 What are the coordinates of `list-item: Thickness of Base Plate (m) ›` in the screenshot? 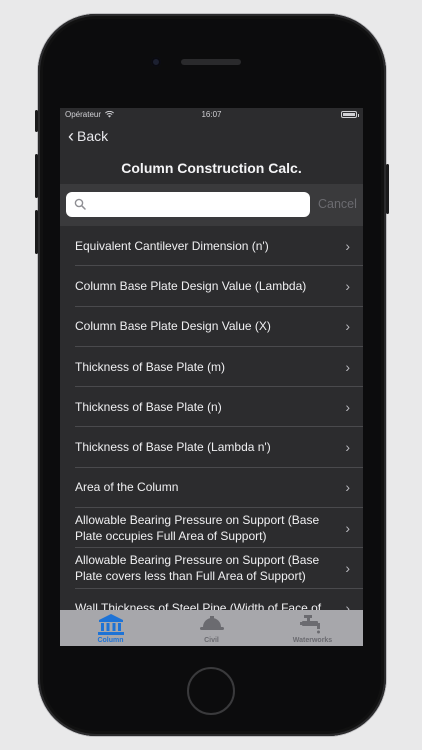 It's located at (219, 367).